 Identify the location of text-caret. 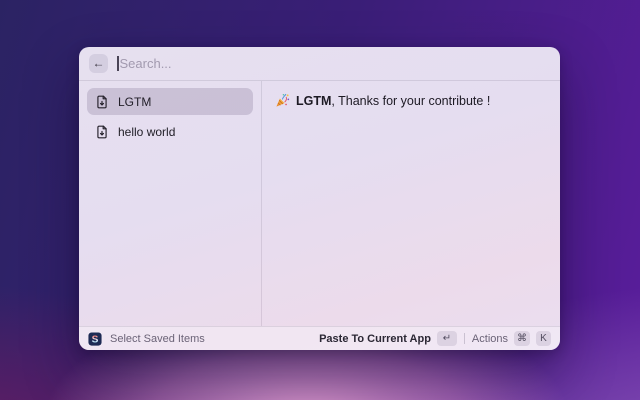
(118, 63).